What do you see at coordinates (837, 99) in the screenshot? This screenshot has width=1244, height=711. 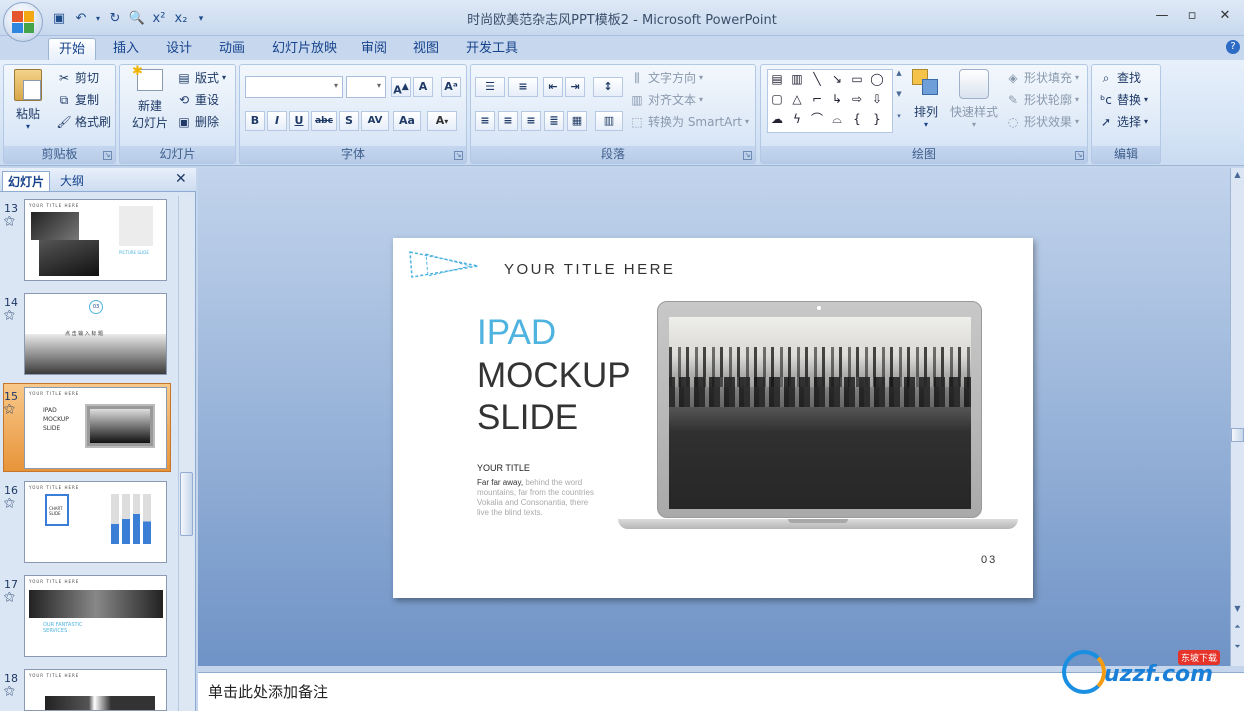 I see `elbow-arrow-shape-icon: ↳` at bounding box center [837, 99].